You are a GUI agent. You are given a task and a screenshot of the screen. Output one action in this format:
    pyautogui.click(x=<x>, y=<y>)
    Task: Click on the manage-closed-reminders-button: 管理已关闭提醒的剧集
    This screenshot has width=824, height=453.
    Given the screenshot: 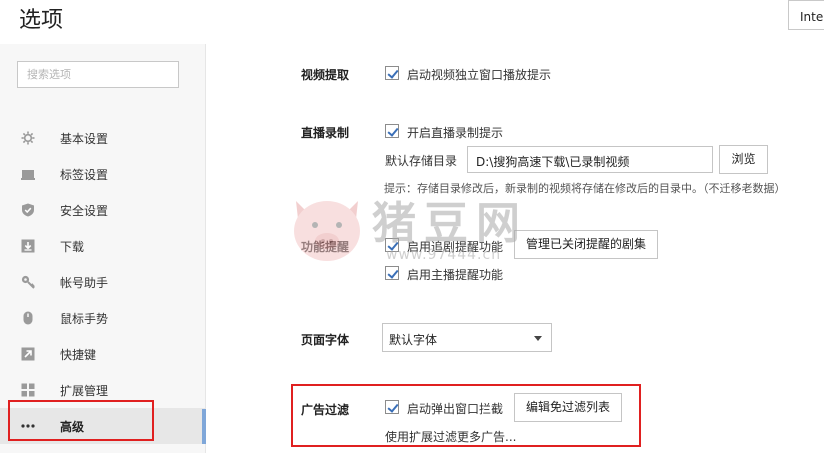 What is the action you would take?
    pyautogui.click(x=586, y=244)
    